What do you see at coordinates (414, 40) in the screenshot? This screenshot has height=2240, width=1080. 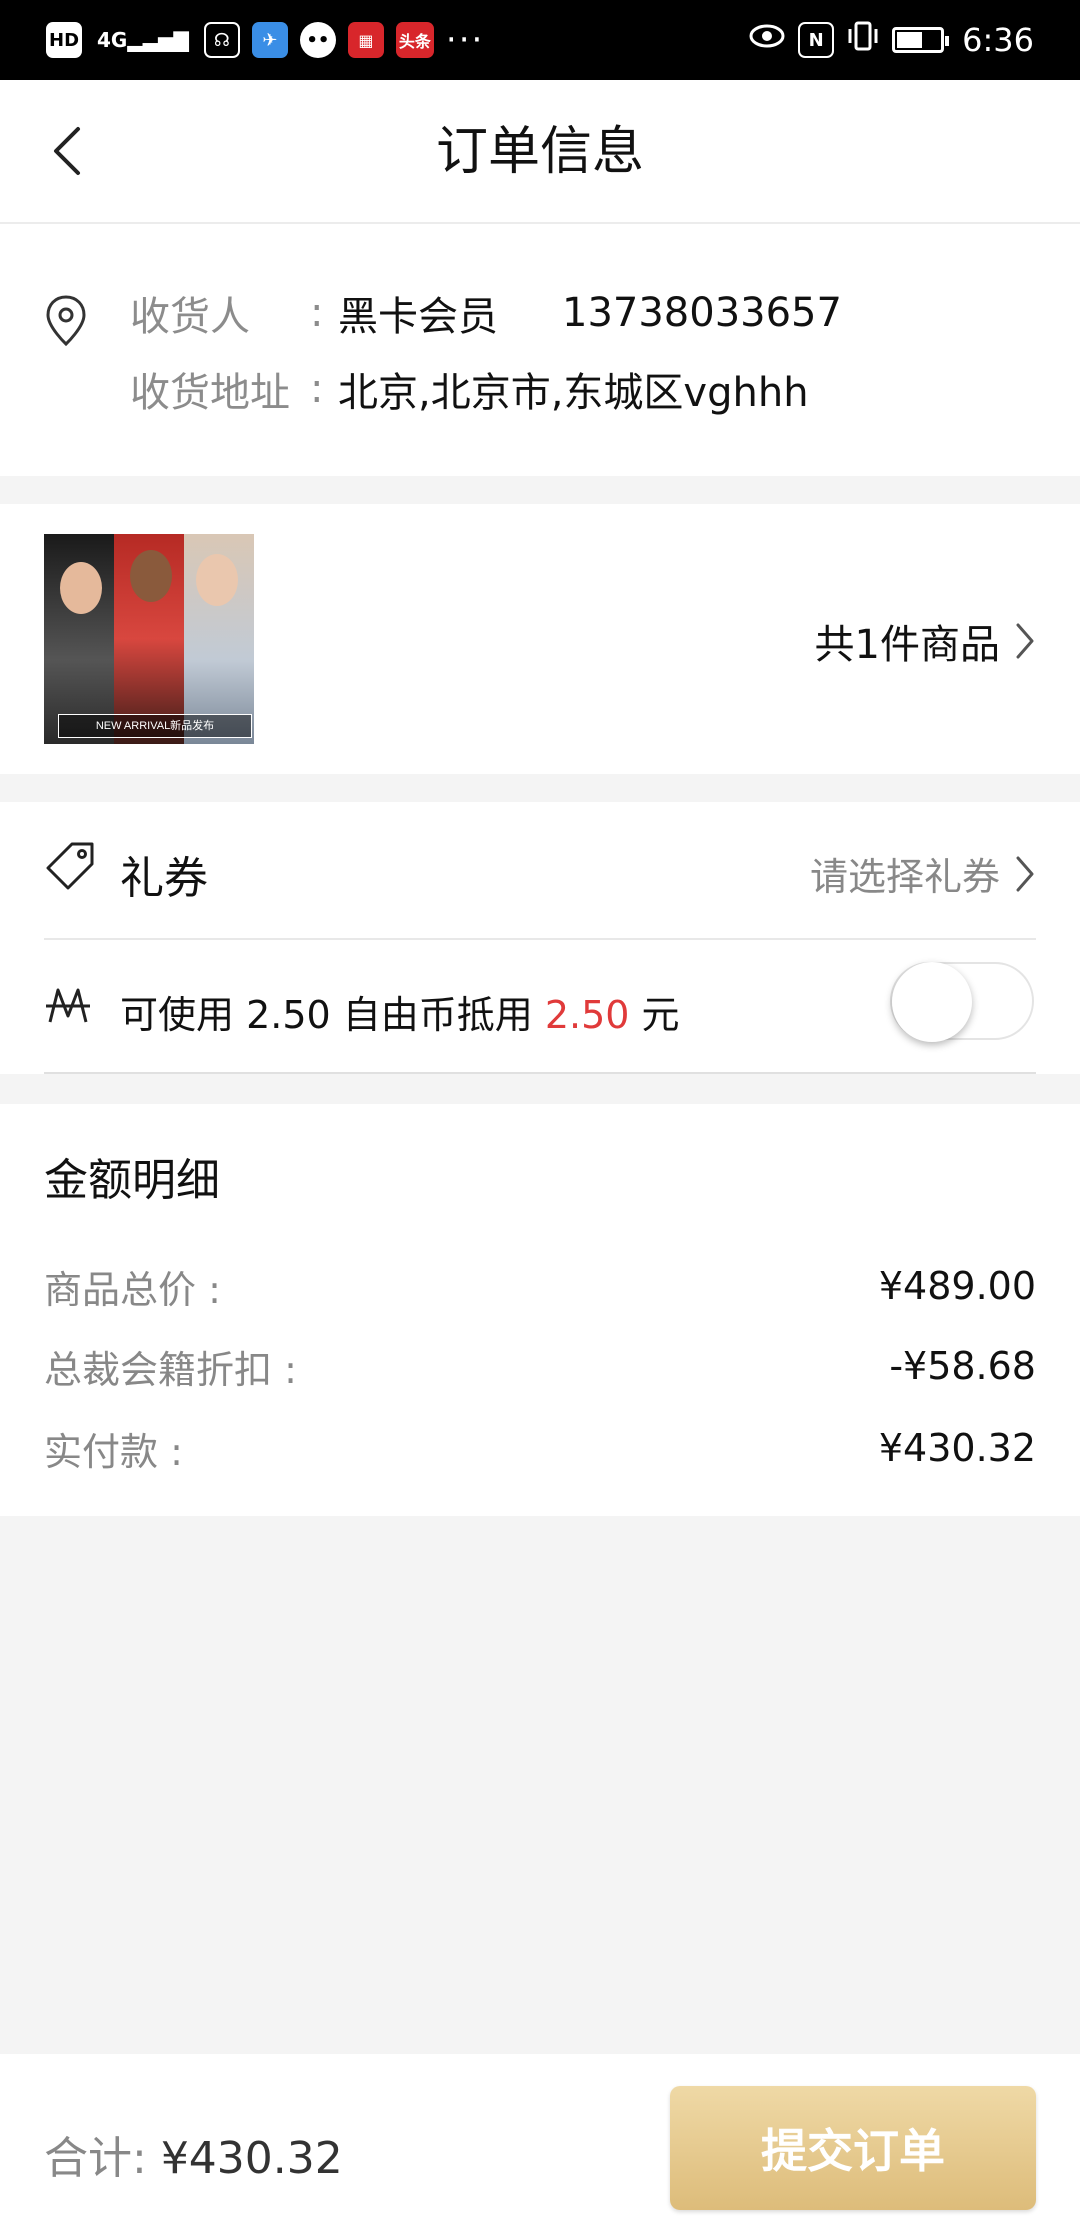 I see `news-app-icon: 头条` at bounding box center [414, 40].